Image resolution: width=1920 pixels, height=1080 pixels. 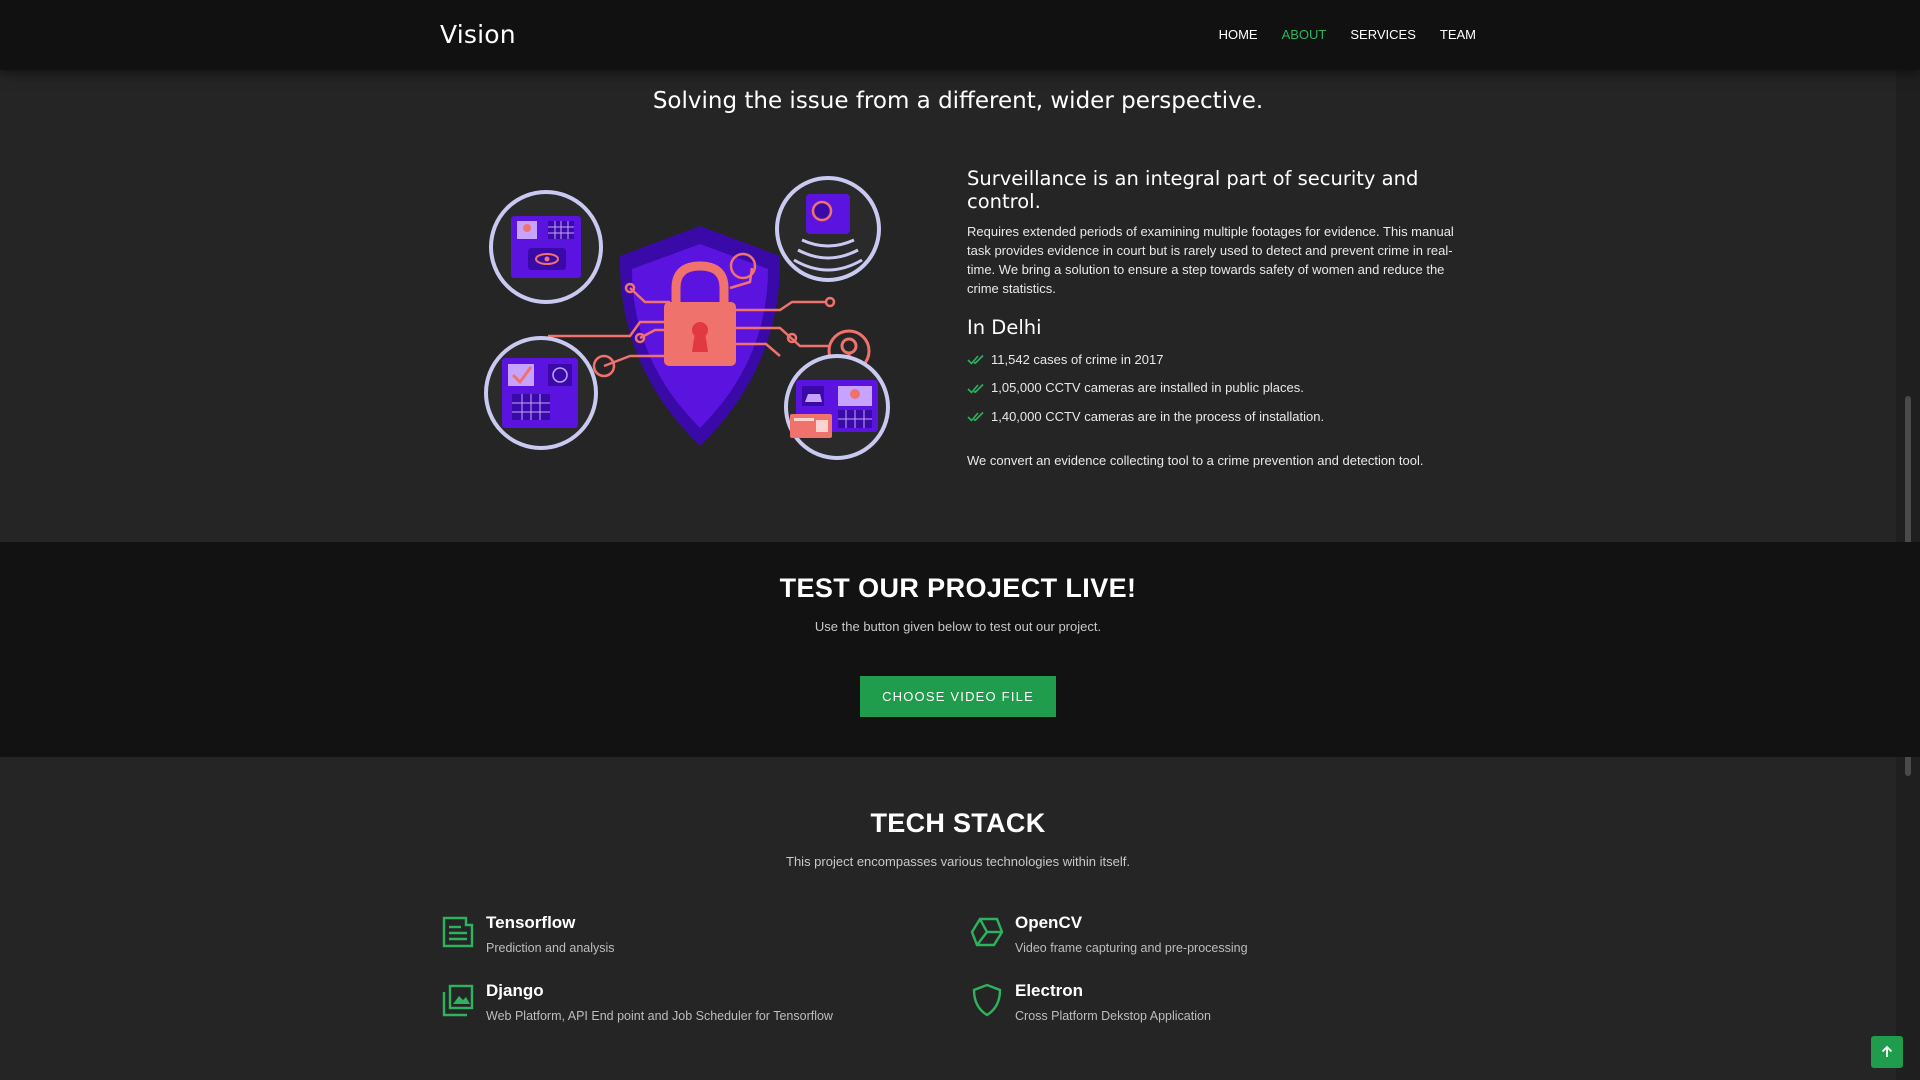 I want to click on security-illustration, so click(x=687, y=318).